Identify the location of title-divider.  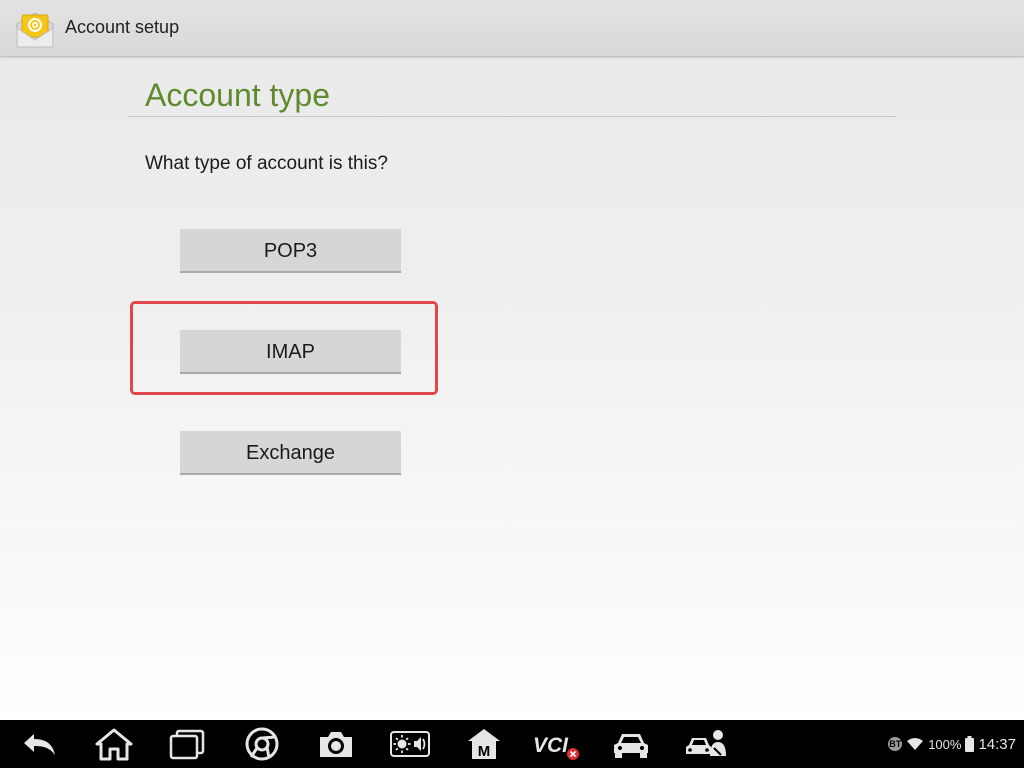
(512, 116).